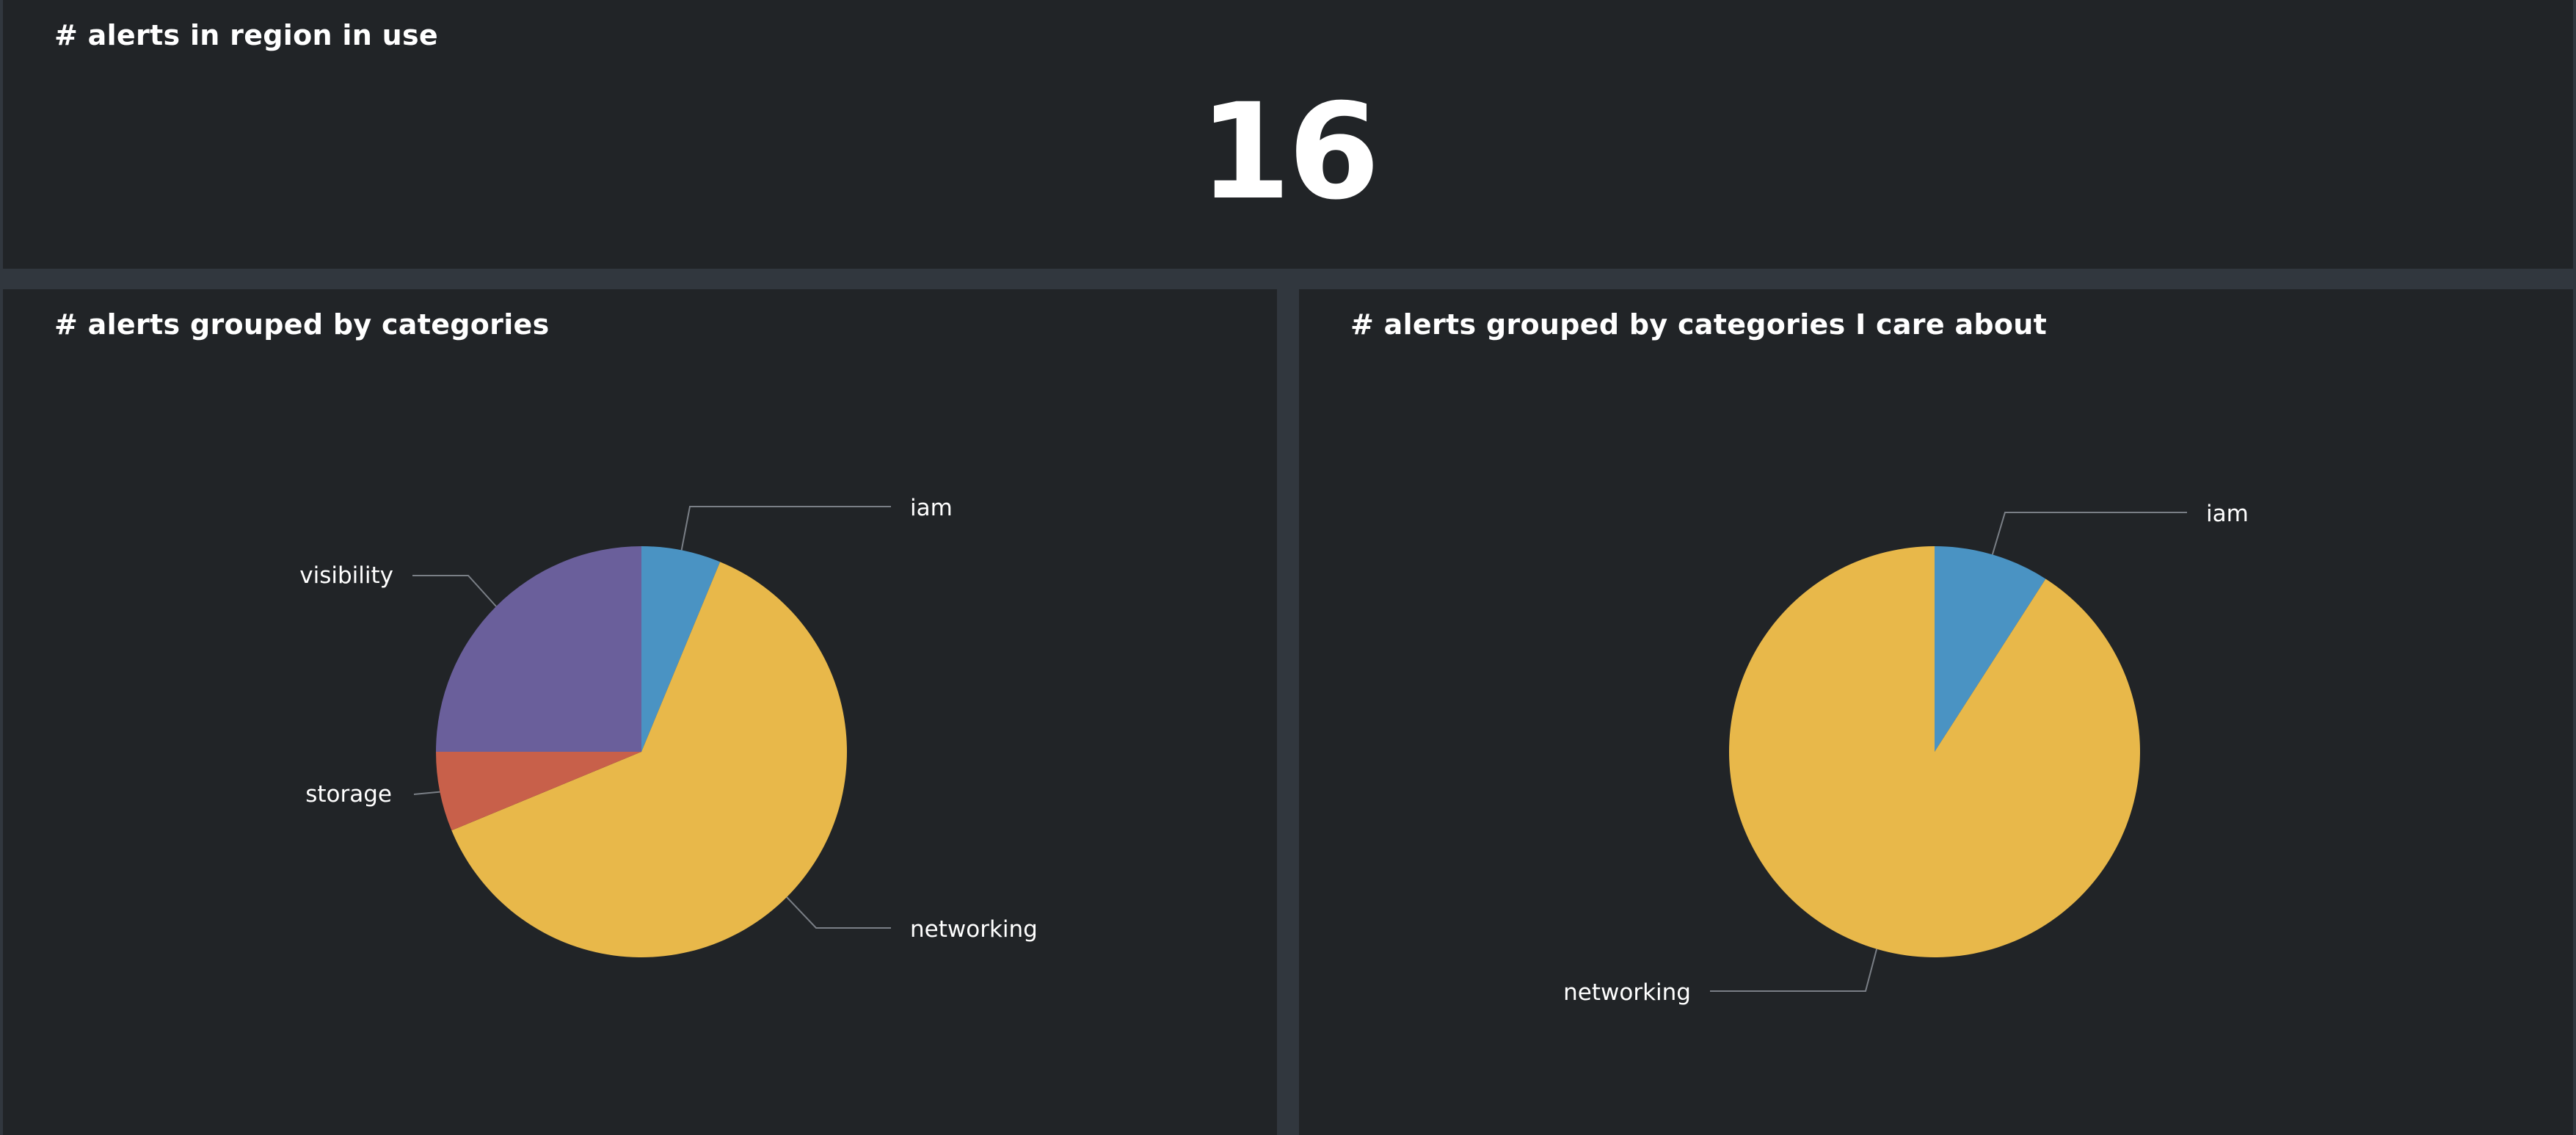 This screenshot has width=2576, height=1135. Describe the element at coordinates (668, 726) in the screenshot. I see `pie-chart-all-categories: iam networking storage visibility` at that location.